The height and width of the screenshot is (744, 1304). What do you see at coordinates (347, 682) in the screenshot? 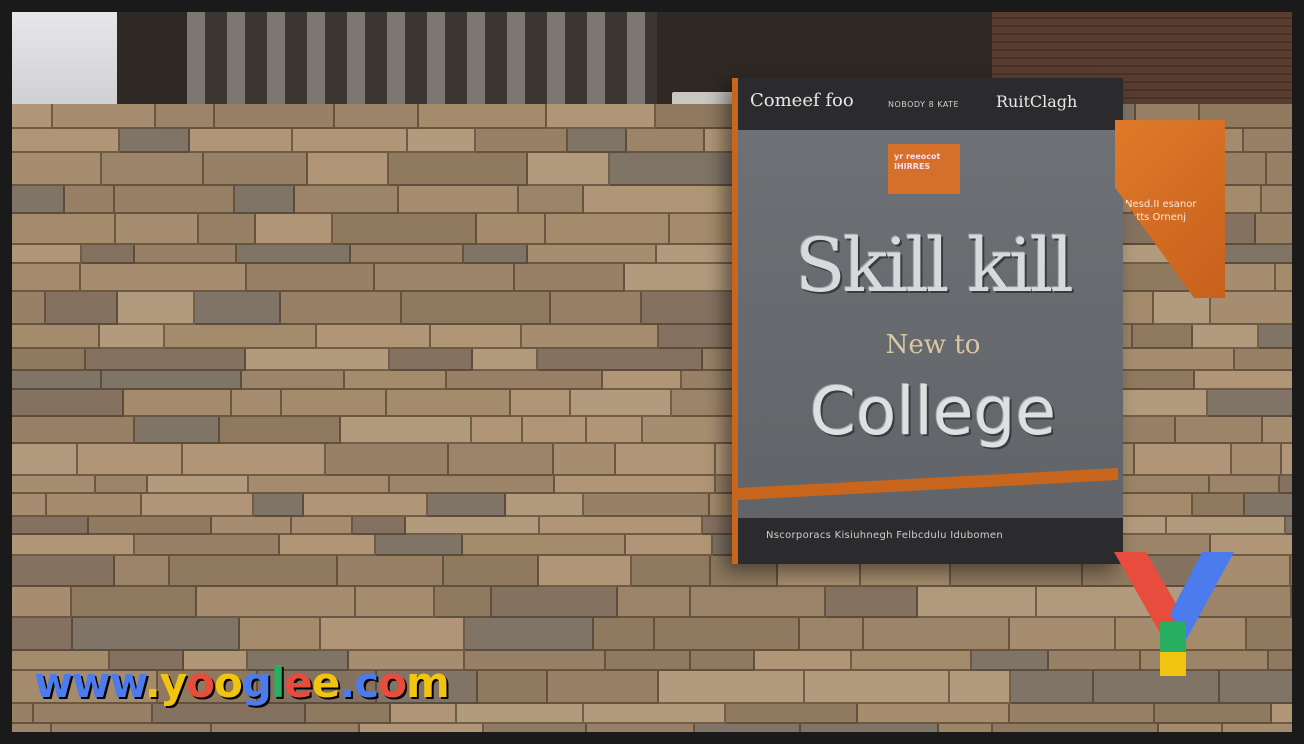
I see `watermark-letter: .` at bounding box center [347, 682].